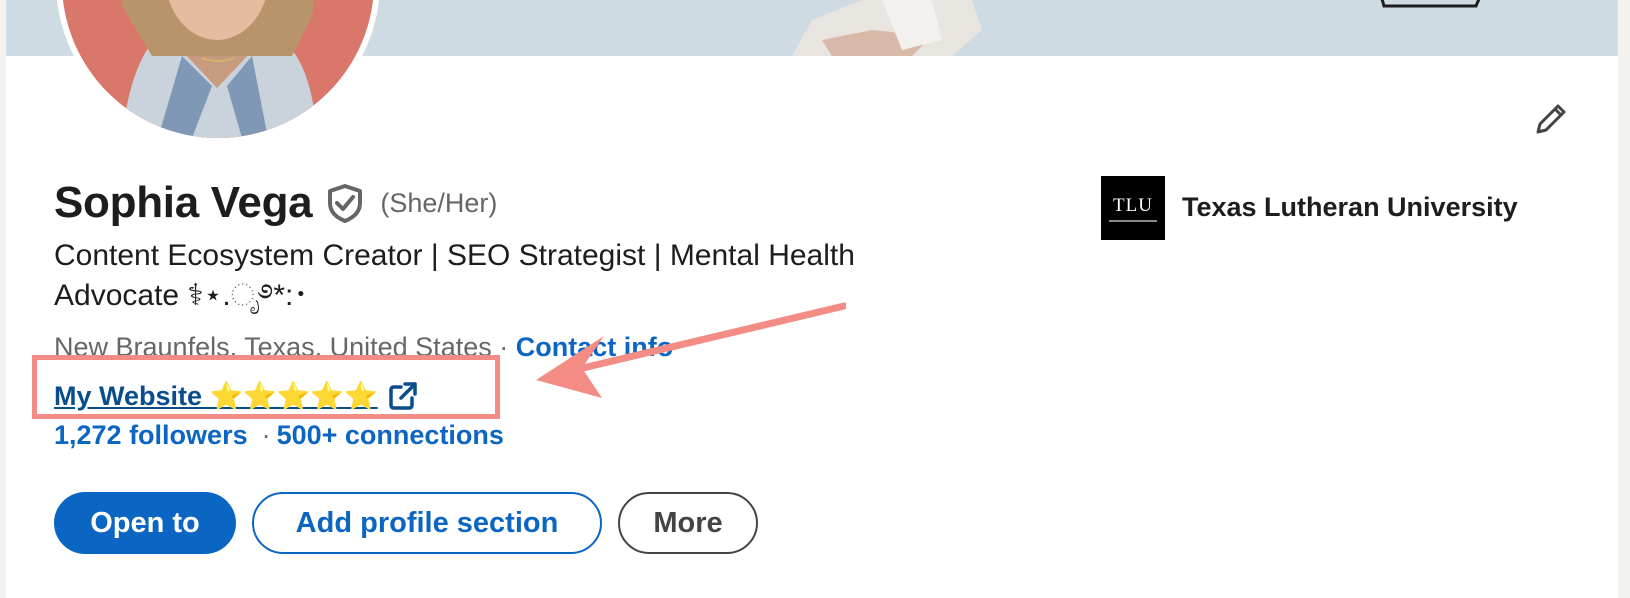 This screenshot has height=598, width=1630. Describe the element at coordinates (390, 435) in the screenshot. I see `connections-link: 500+ connections` at that location.